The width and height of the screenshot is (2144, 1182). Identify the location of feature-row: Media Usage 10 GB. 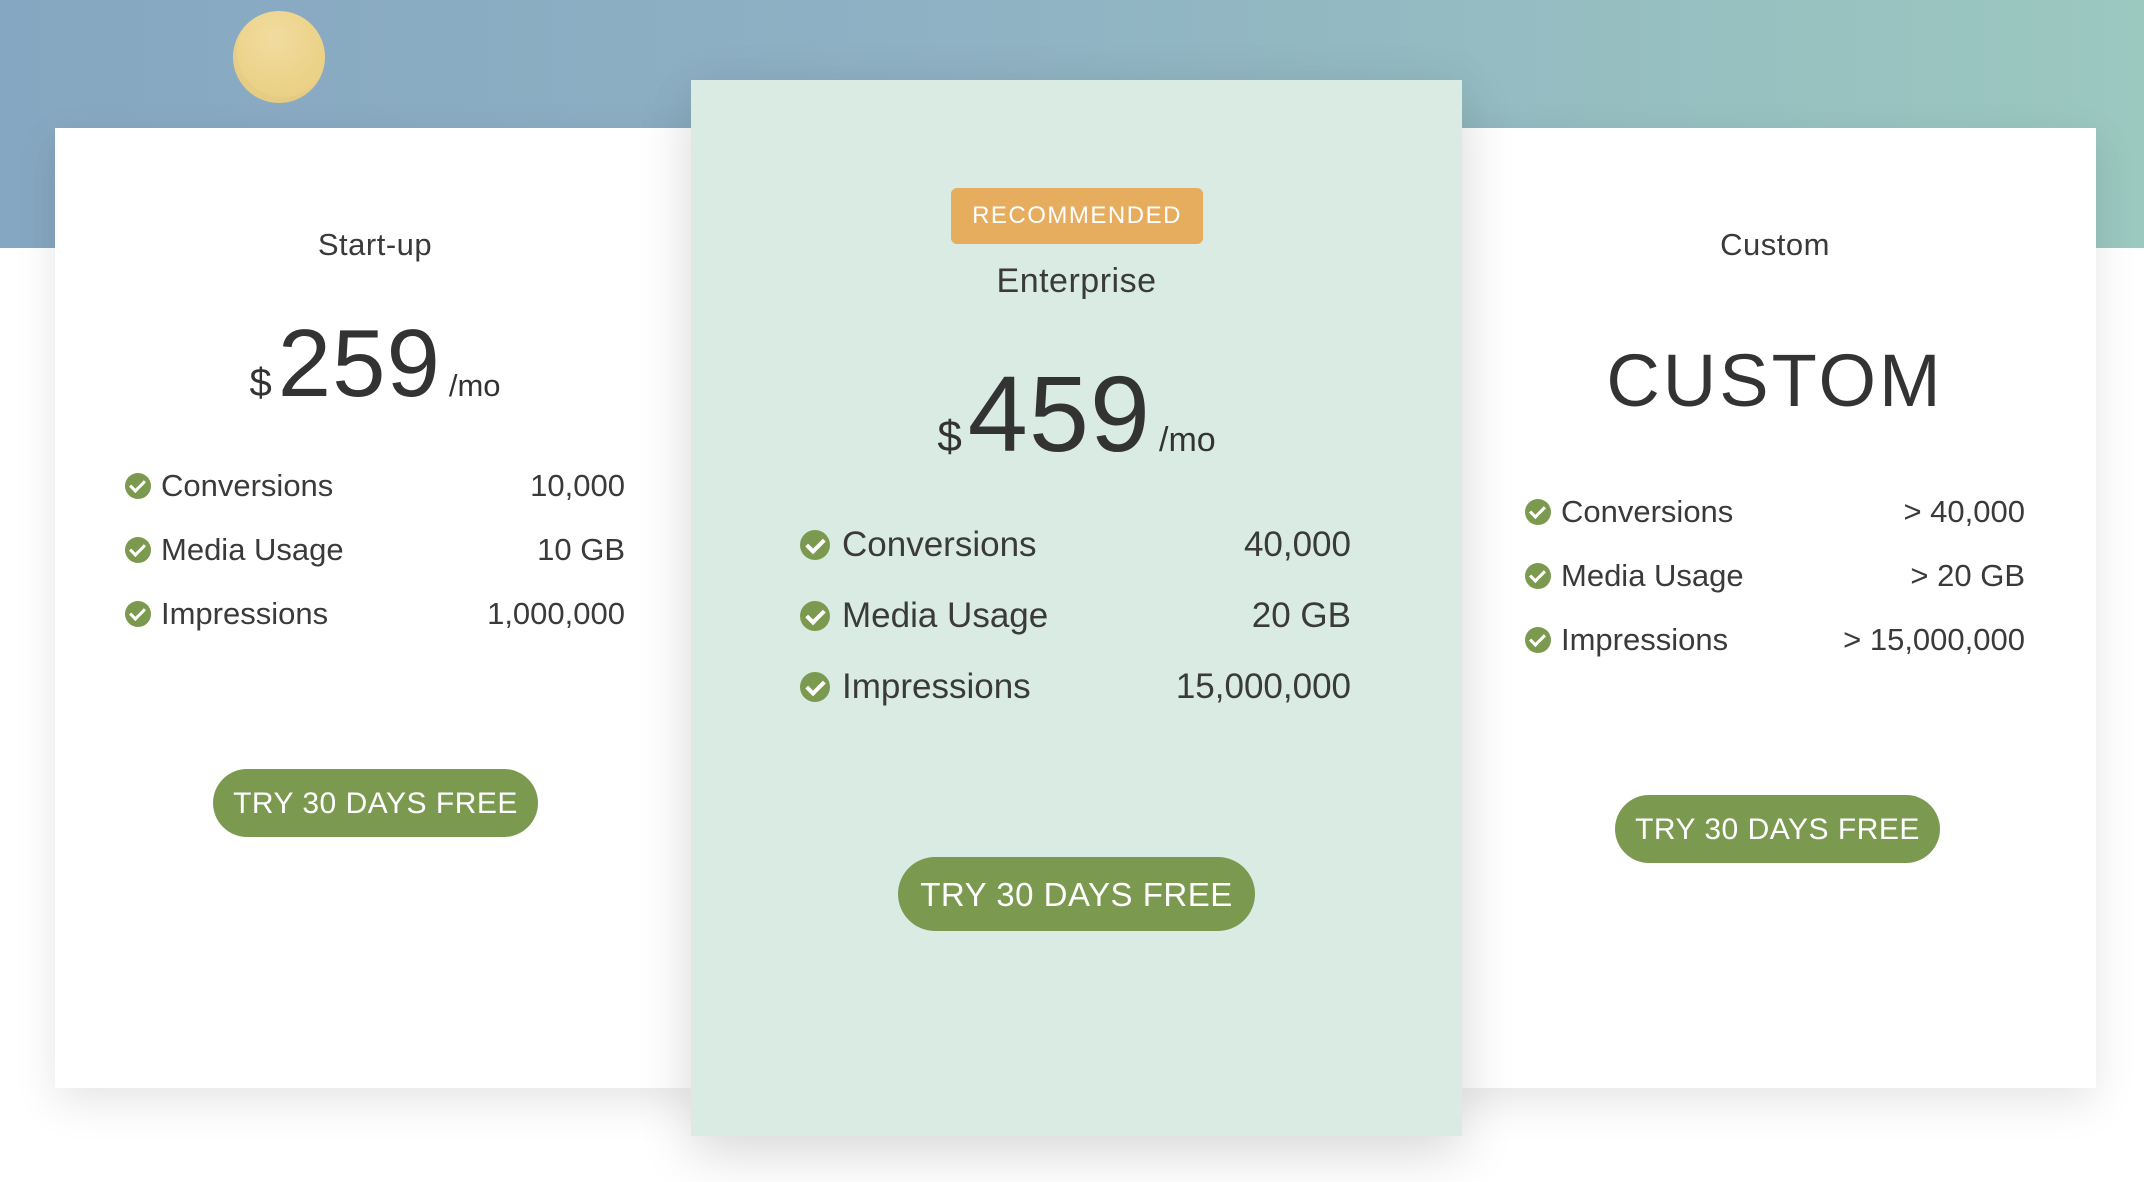
(375, 550).